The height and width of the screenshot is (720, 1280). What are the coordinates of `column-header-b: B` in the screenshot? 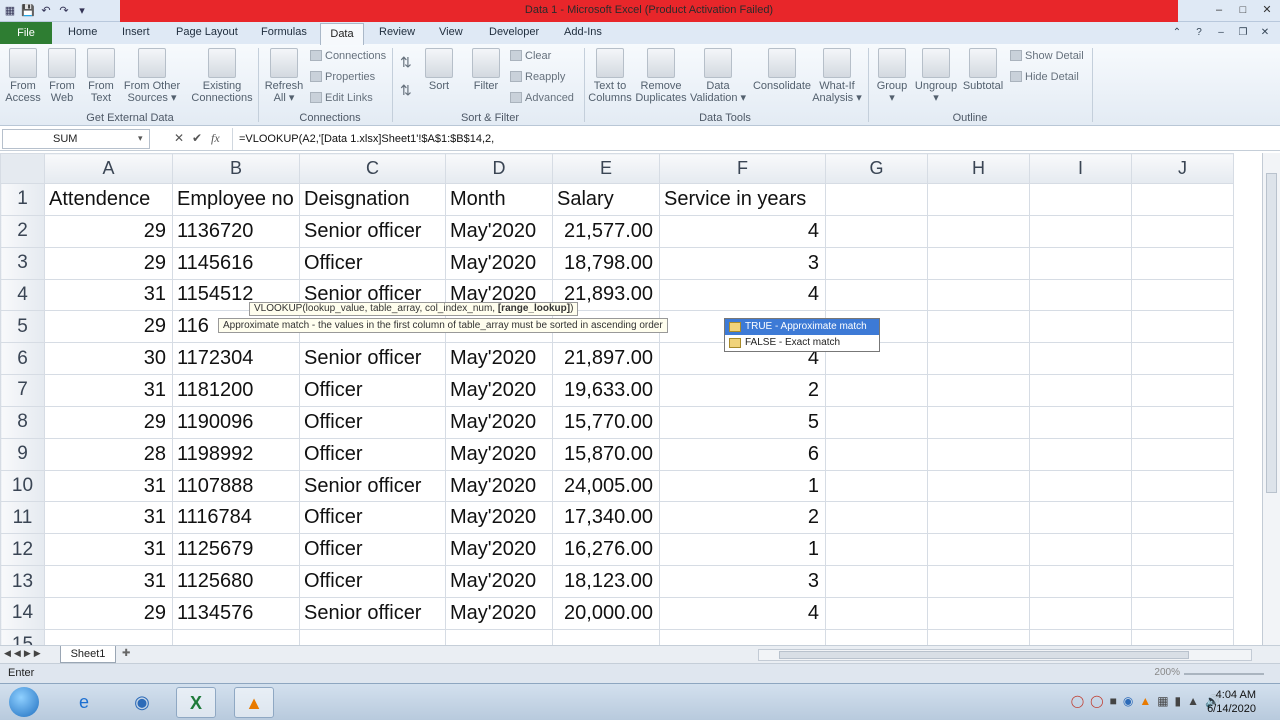 It's located at (236, 168).